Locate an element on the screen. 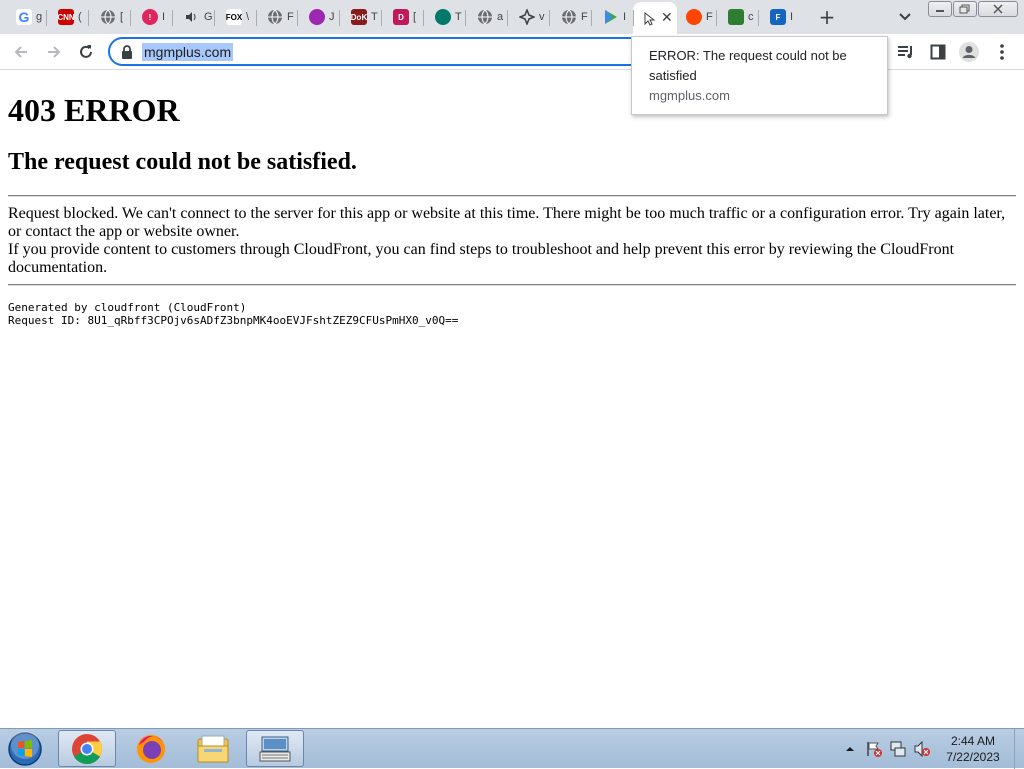 Image resolution: width=1024 pixels, height=769 pixels. browser-tab: FOX \ is located at coordinates (236, 17).